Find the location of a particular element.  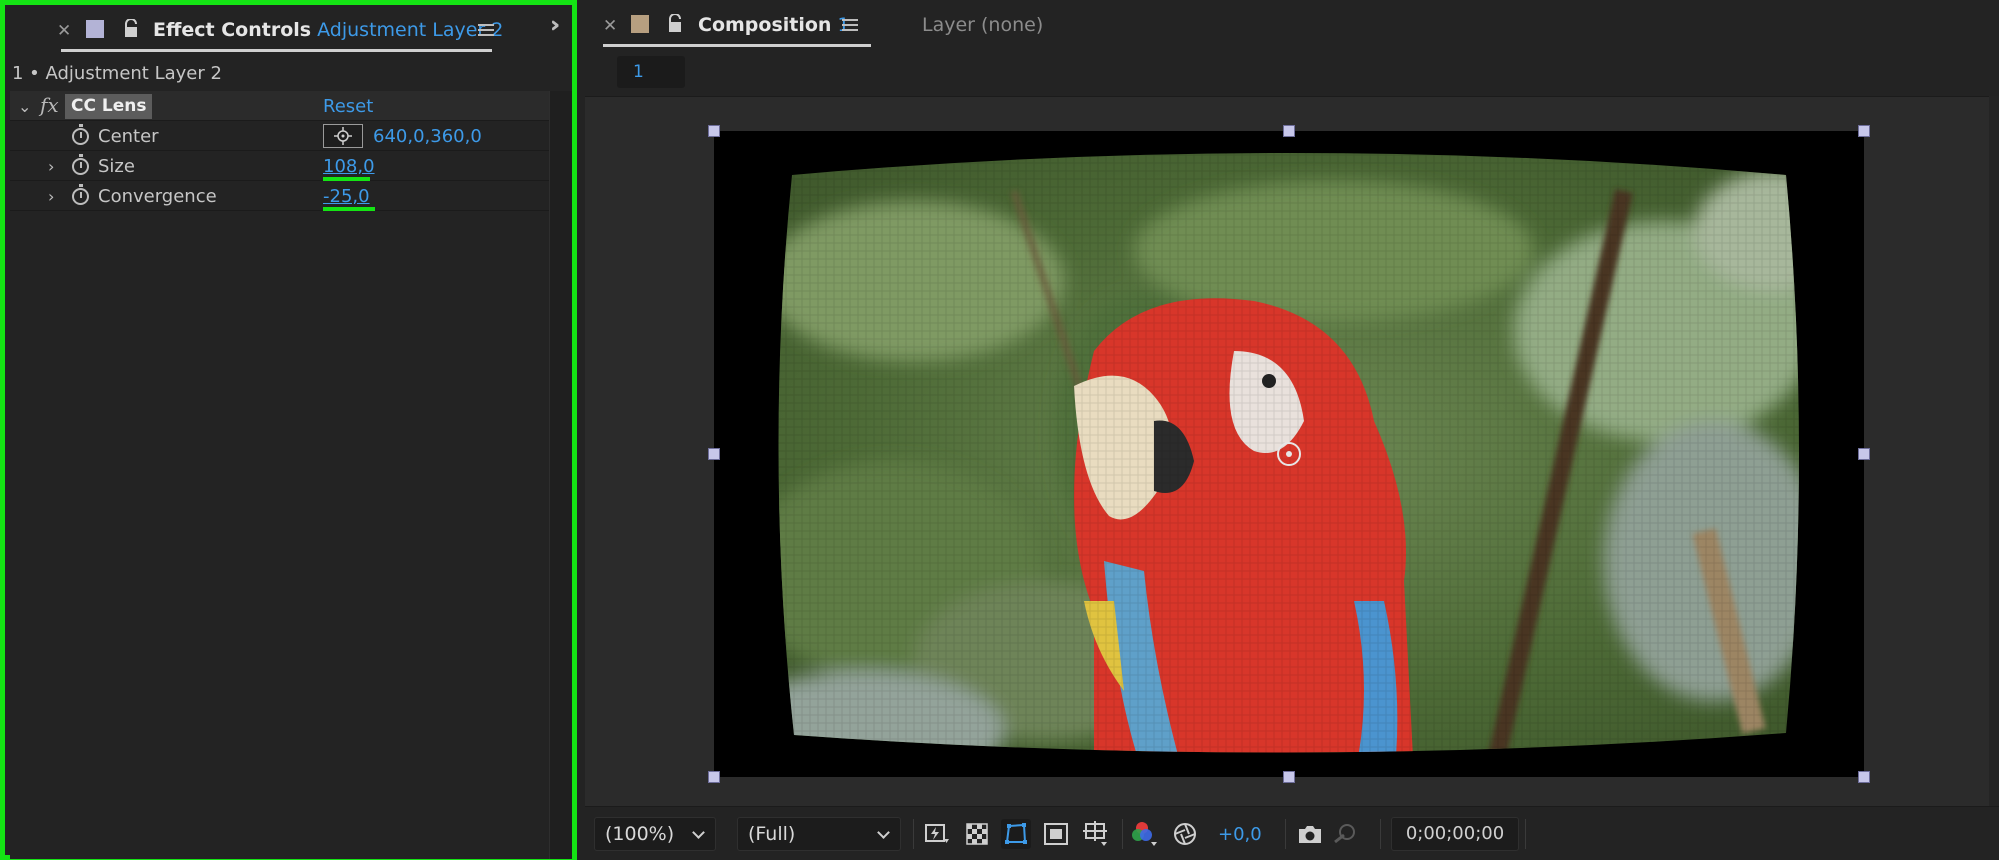

composition-tab: Composition 1 is located at coordinates (774, 25).